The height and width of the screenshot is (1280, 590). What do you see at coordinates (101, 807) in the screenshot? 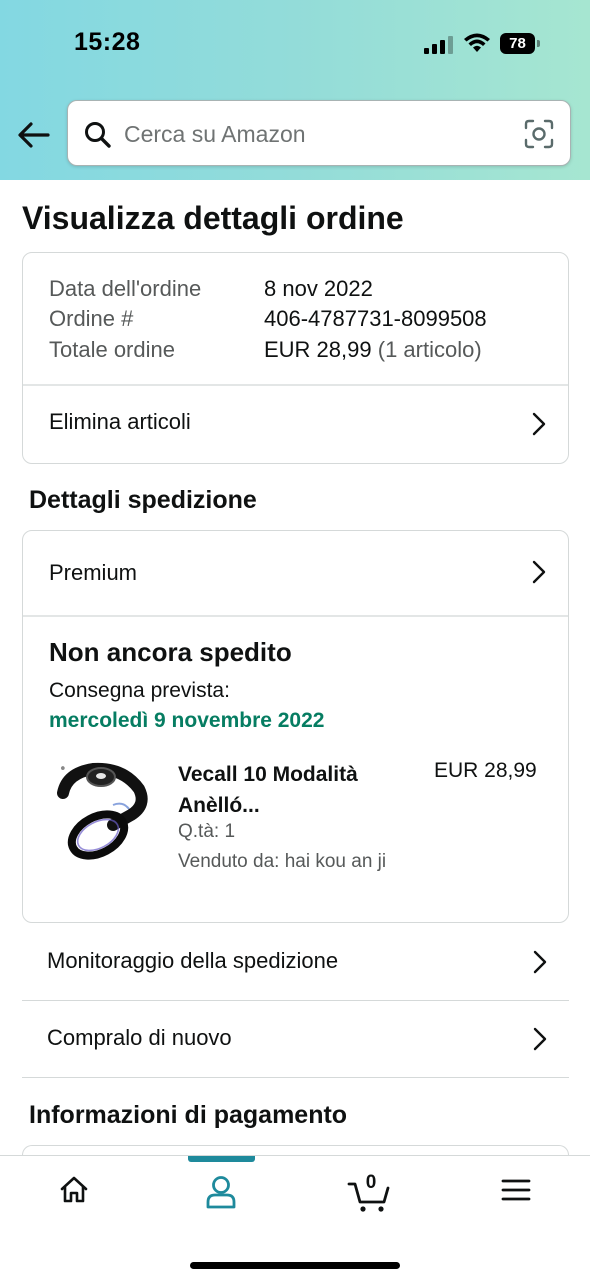
I see `product-image: •` at bounding box center [101, 807].